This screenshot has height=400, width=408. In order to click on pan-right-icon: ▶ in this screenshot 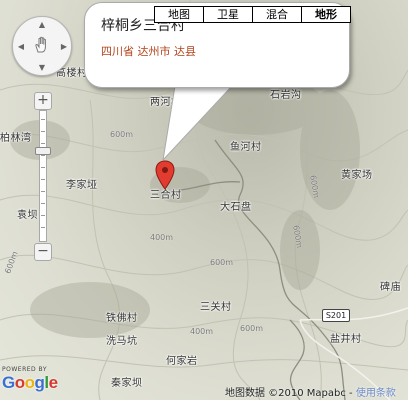, I will do `click(64, 47)`.